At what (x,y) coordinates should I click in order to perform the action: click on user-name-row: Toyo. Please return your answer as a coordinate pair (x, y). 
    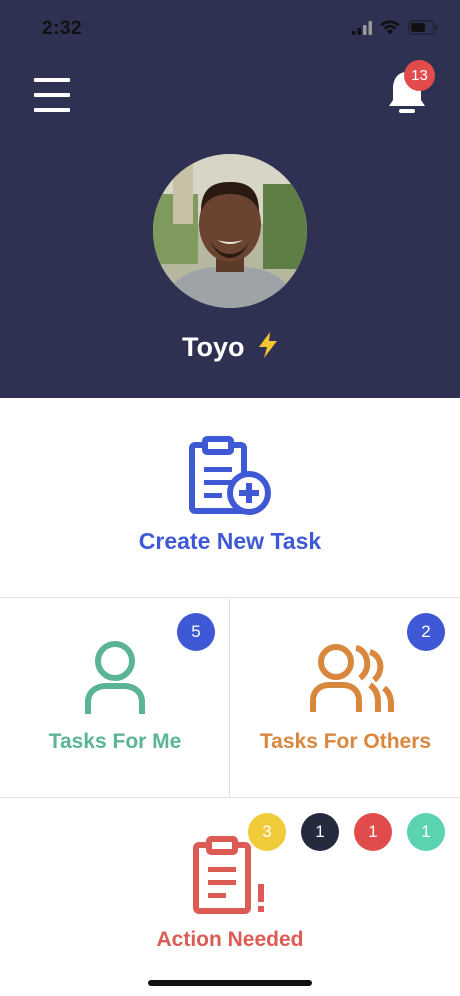
    Looking at the image, I should click on (230, 348).